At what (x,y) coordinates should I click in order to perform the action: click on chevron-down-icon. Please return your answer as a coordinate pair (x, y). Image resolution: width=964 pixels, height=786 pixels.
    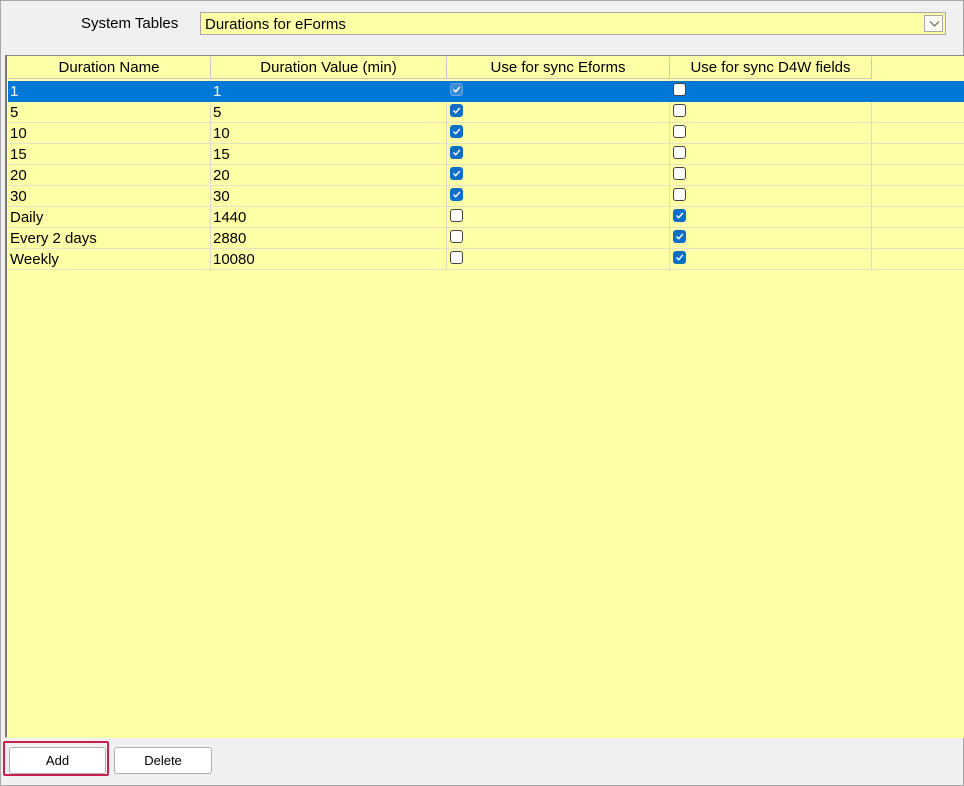
    Looking at the image, I should click on (934, 24).